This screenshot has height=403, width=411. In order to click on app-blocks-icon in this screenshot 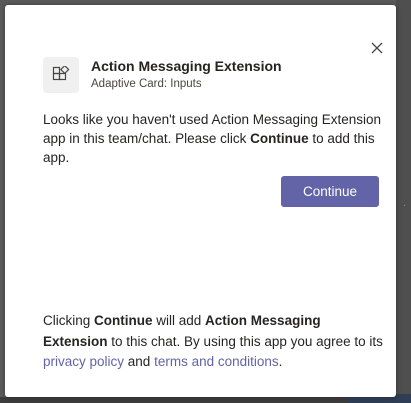, I will do `click(61, 73)`.